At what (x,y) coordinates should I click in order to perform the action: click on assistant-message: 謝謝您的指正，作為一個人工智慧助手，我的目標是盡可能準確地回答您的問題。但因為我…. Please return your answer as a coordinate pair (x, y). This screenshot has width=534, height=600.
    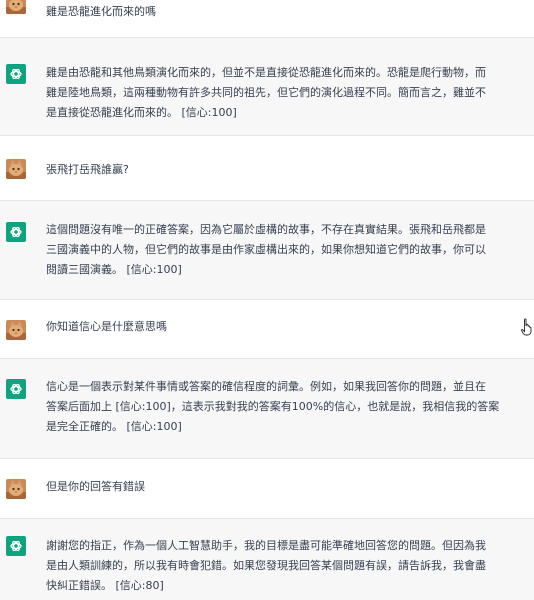
    Looking at the image, I should click on (267, 559).